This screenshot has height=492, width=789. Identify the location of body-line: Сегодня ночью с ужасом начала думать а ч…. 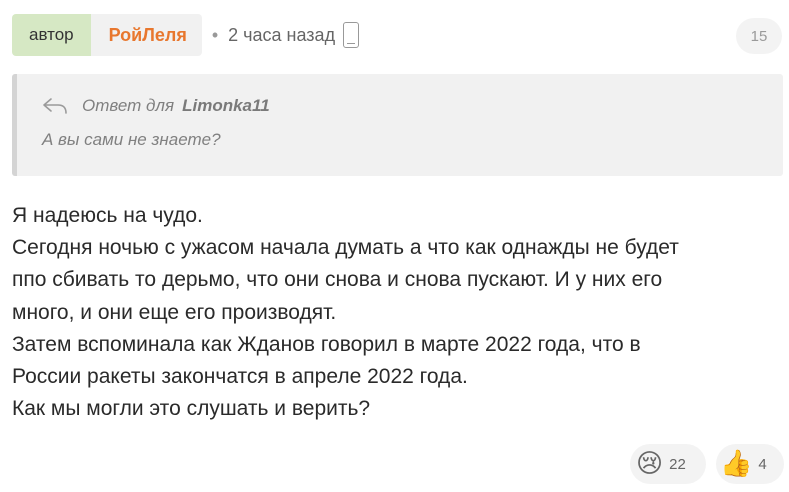
(345, 248).